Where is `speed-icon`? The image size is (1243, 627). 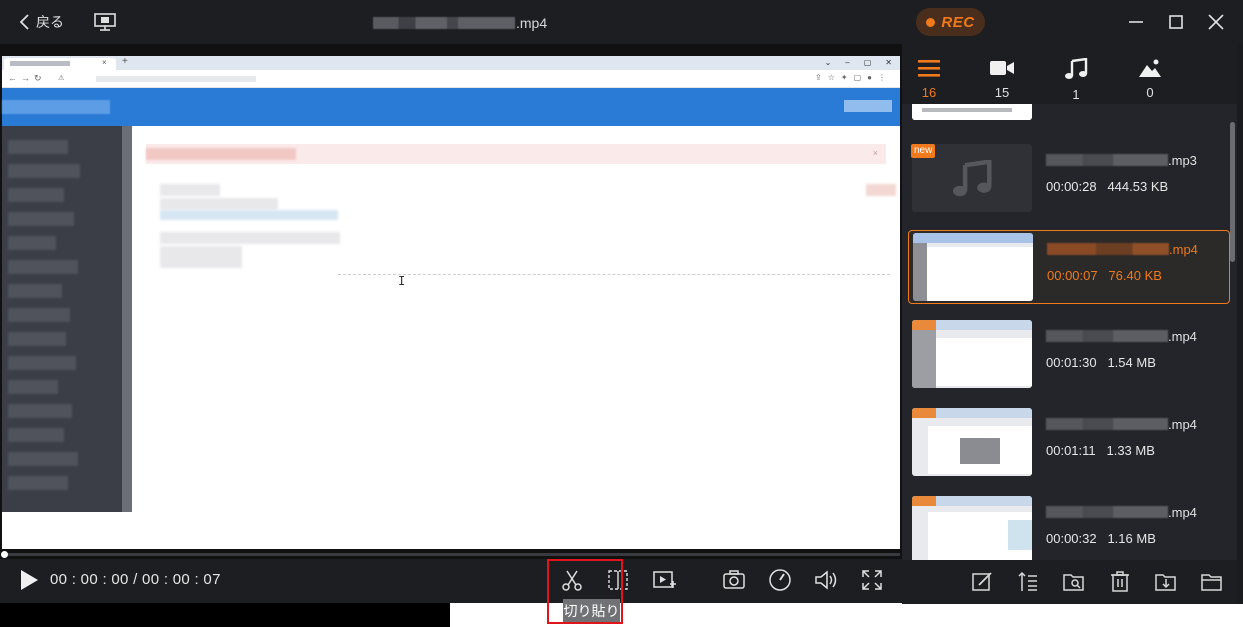 speed-icon is located at coordinates (780, 580).